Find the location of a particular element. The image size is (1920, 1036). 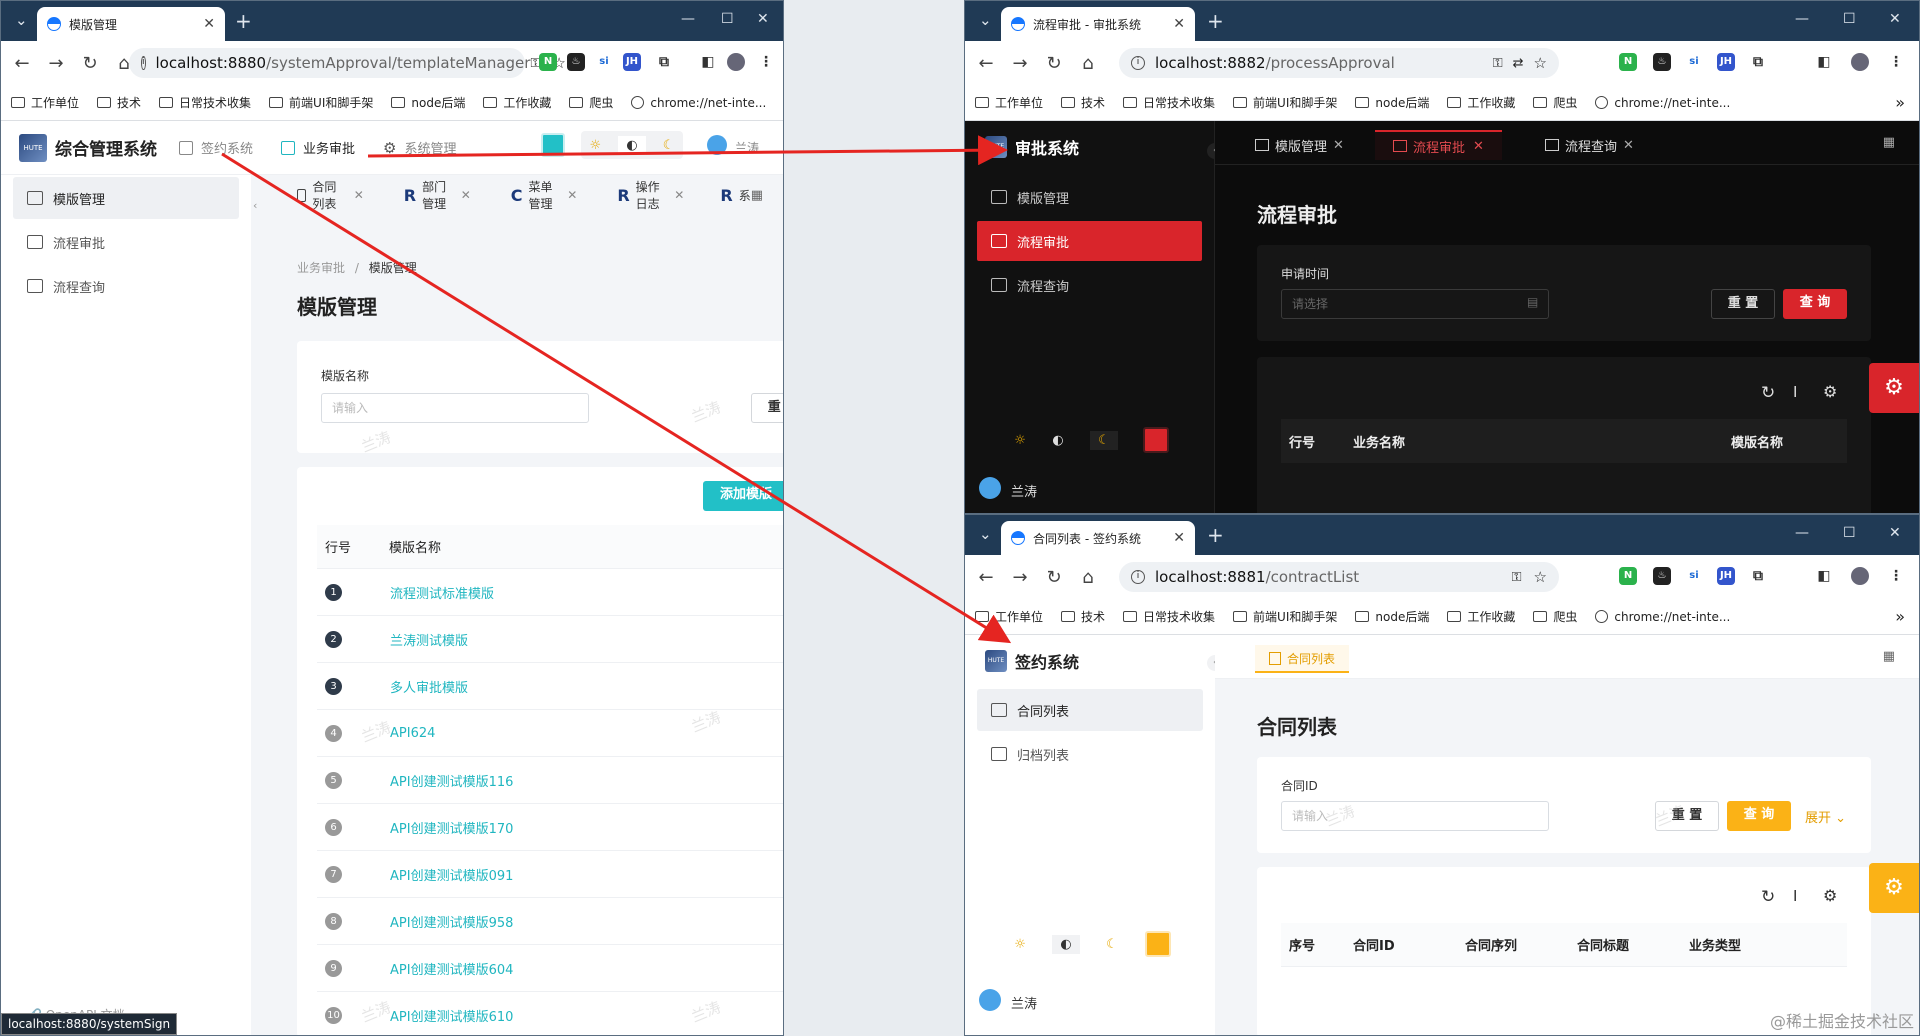

bookmark-item: 工作单位 is located at coordinates (1009, 102).